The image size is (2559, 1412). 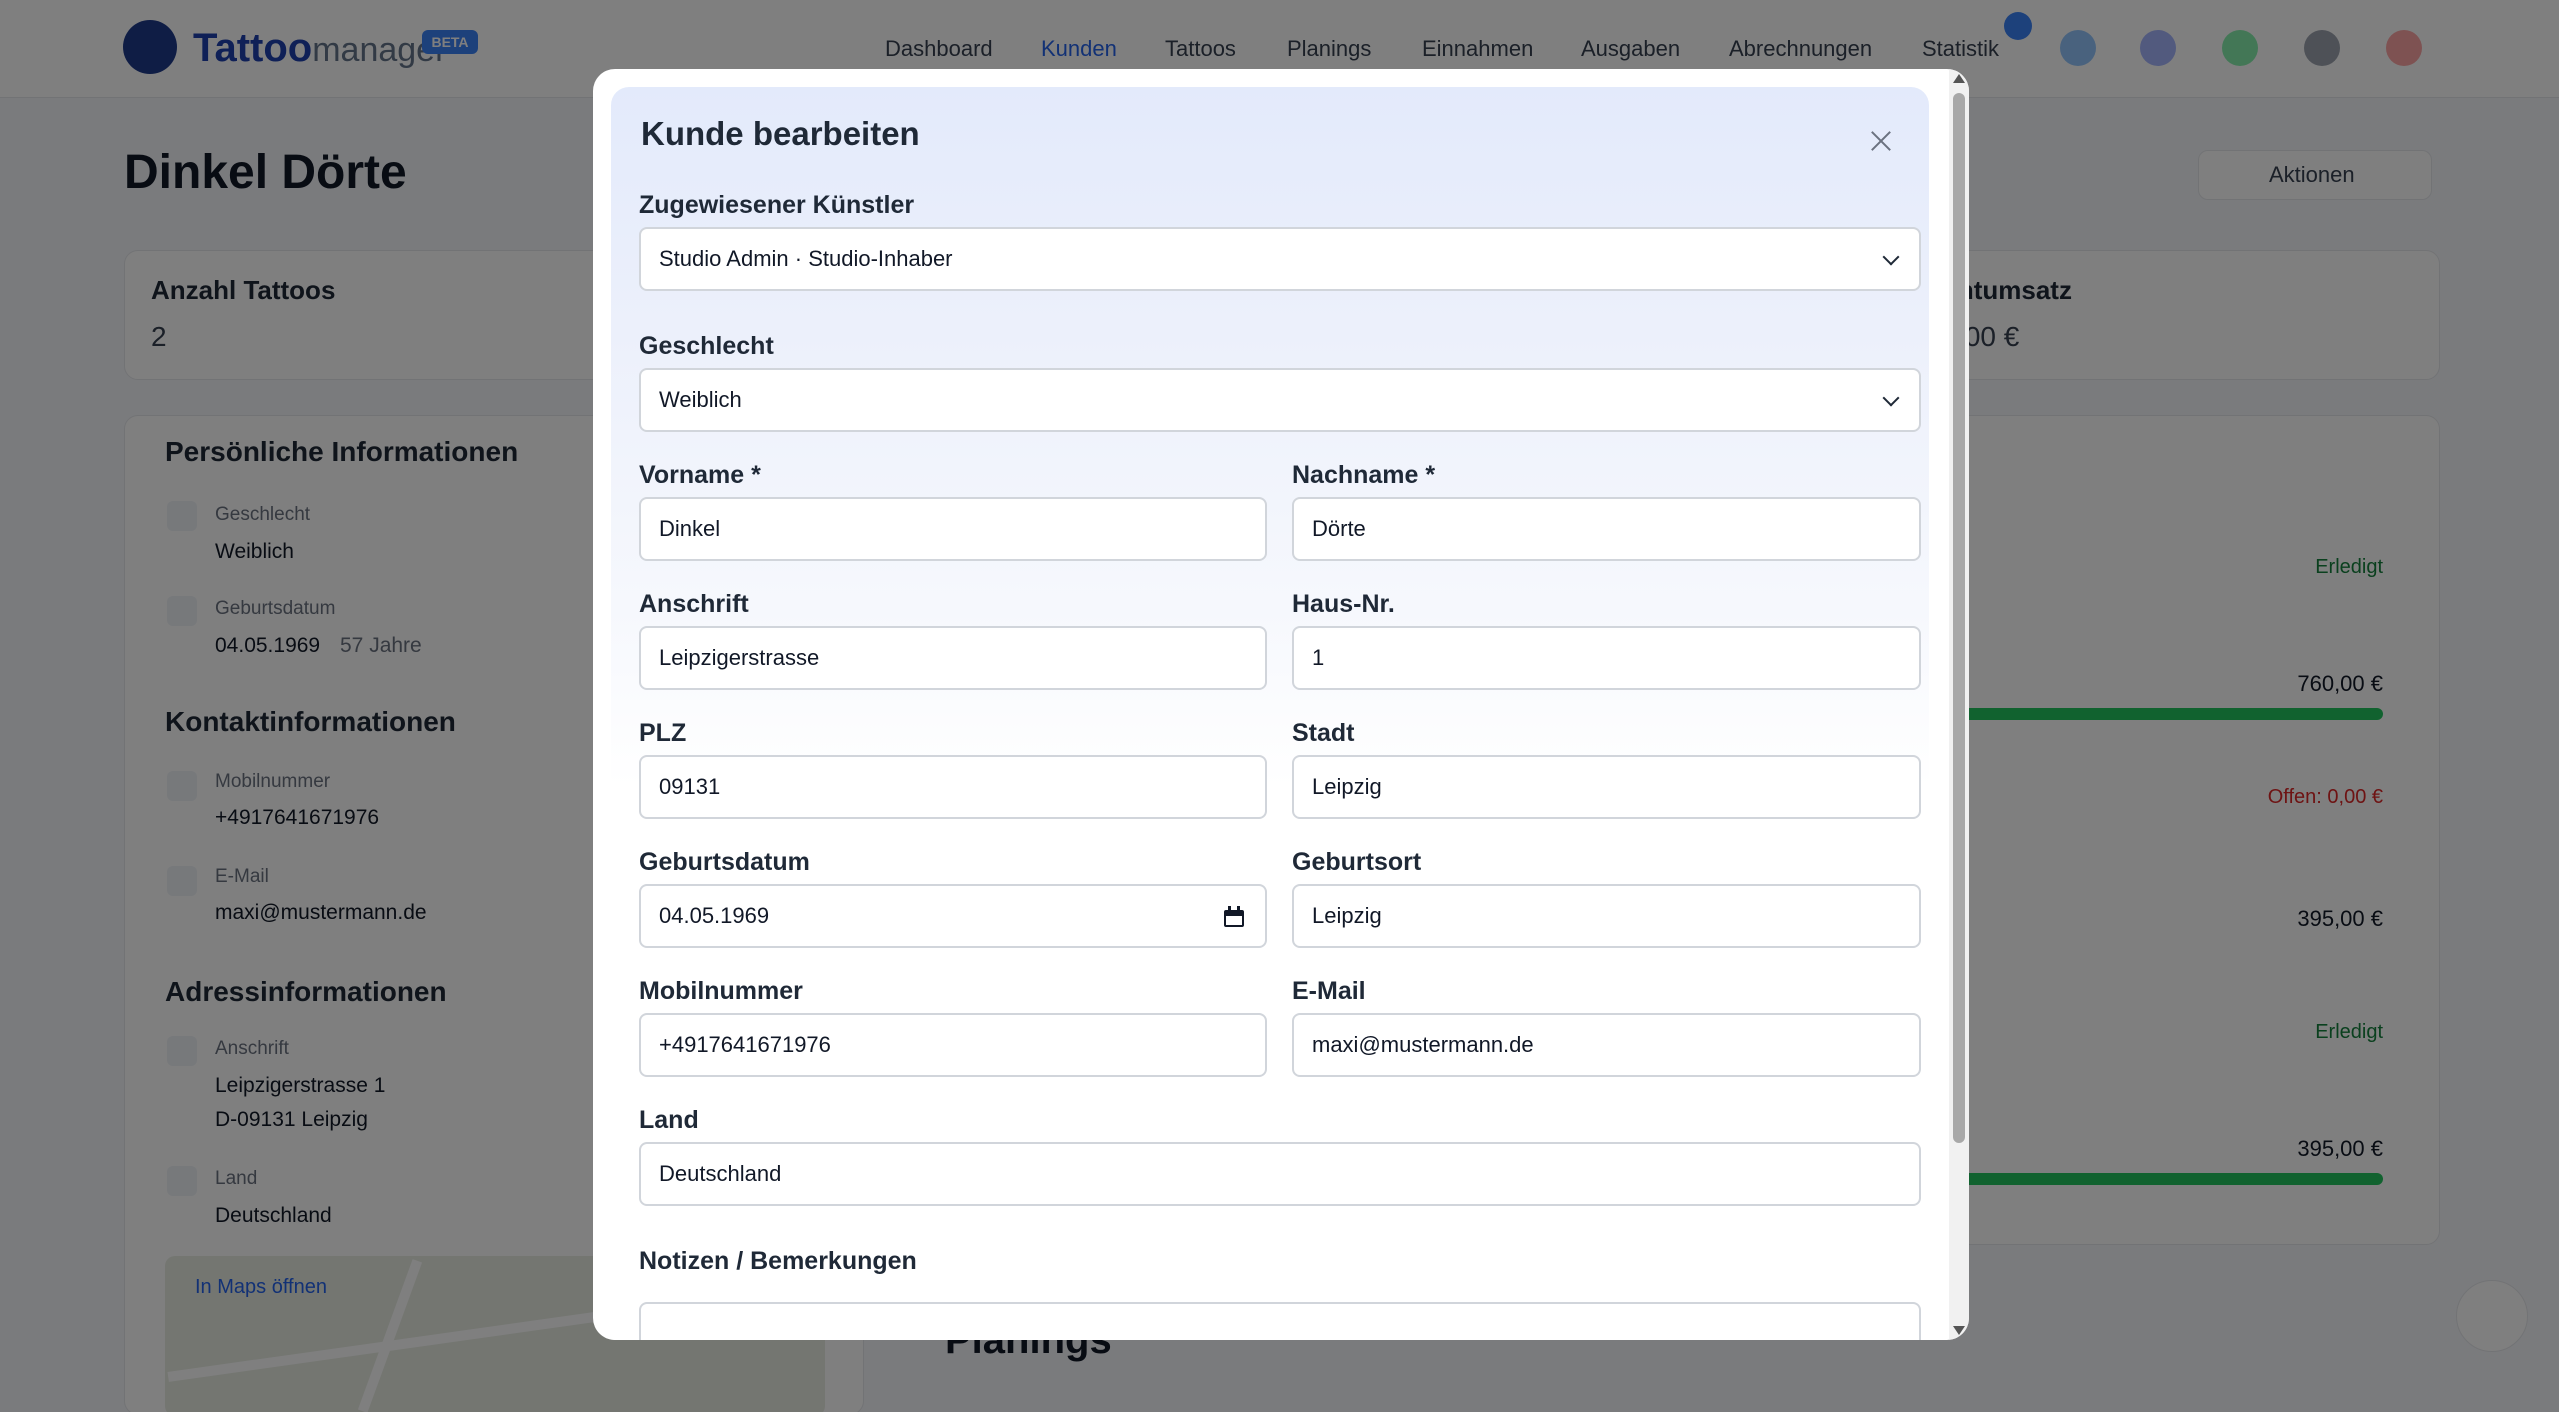 I want to click on modal-title: Kunde bearbeiten, so click(x=780, y=133).